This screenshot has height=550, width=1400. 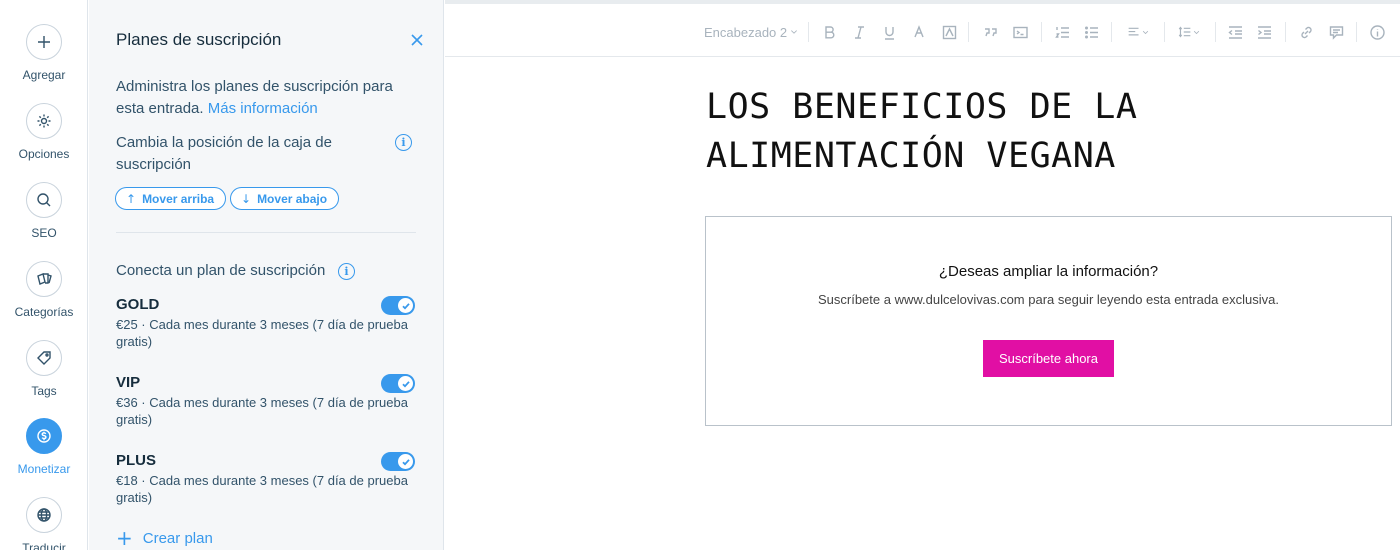 I want to click on rail-item-label: Traducir, so click(x=44, y=545).